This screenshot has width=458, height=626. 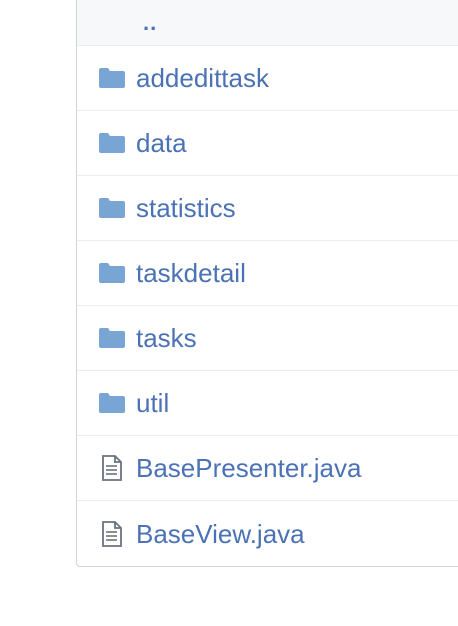 I want to click on folder-row-taskdetail: taskdetail, so click(x=267, y=273).